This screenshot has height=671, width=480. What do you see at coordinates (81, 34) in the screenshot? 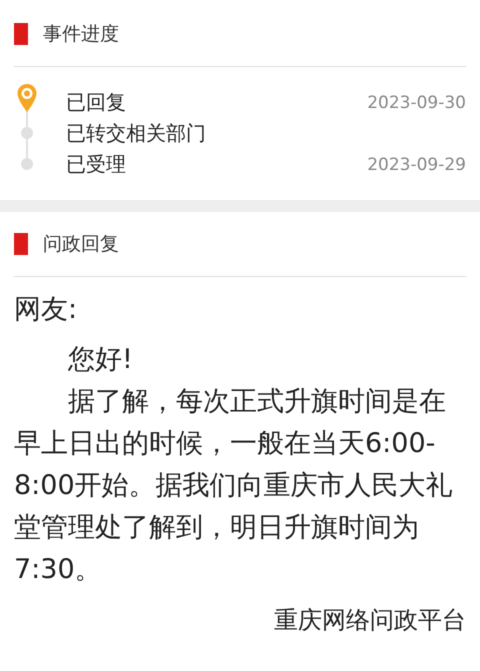
I see `section-title: 事件进度` at bounding box center [81, 34].